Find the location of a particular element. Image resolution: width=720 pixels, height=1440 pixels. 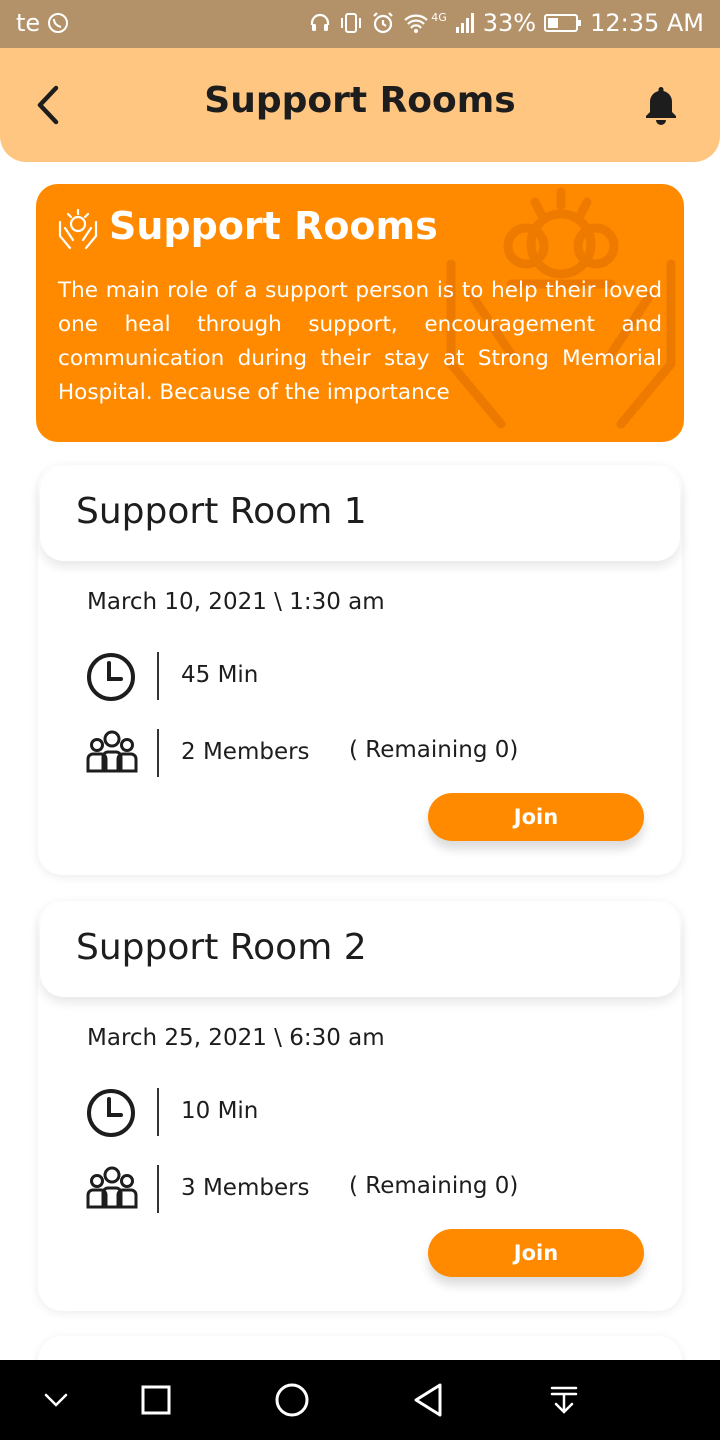

chevron-down-icon is located at coordinates (56, 1400).